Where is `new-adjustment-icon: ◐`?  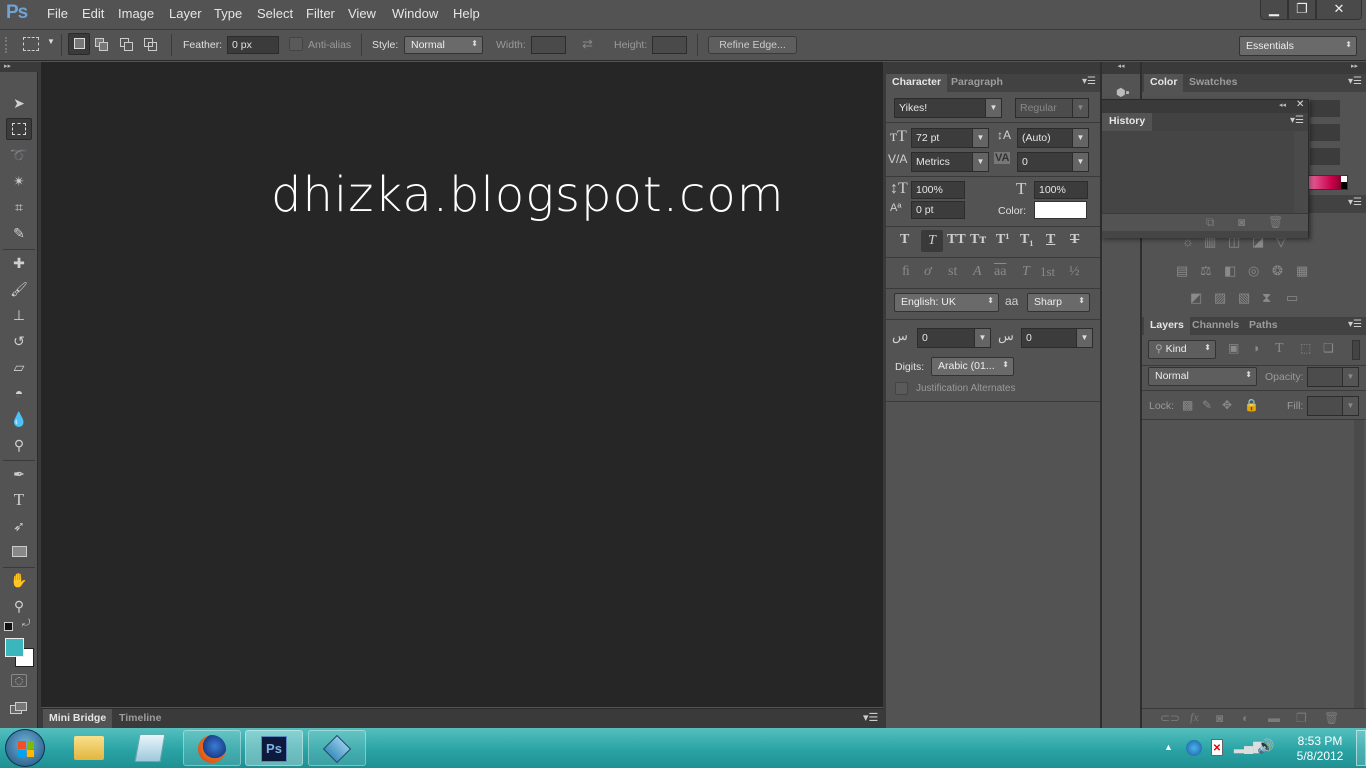 new-adjustment-icon: ◐ is located at coordinates (1245, 718).